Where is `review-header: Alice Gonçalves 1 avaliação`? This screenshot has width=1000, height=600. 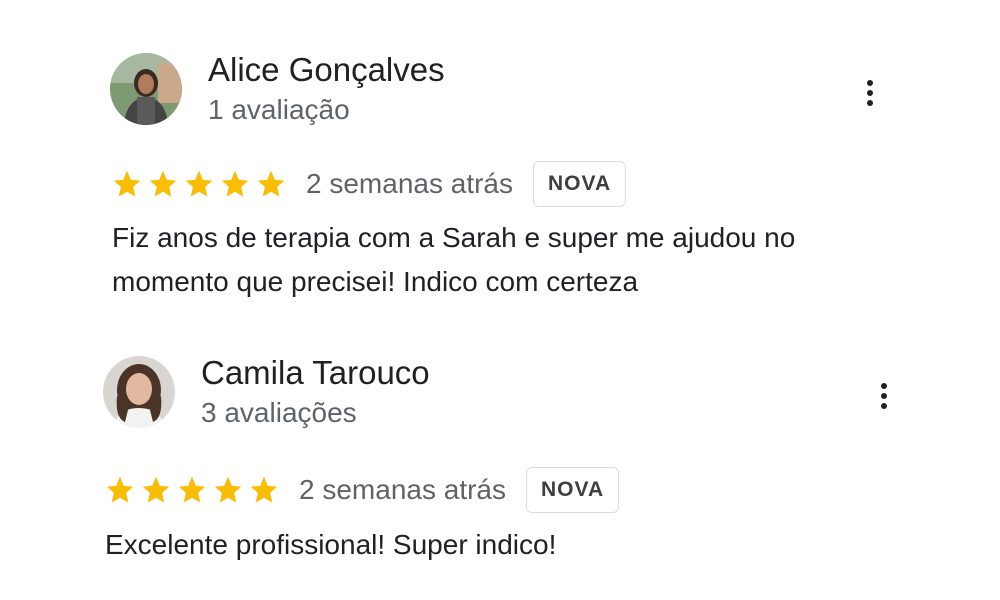
review-header: Alice Gonçalves 1 avaliação is located at coordinates (520, 92).